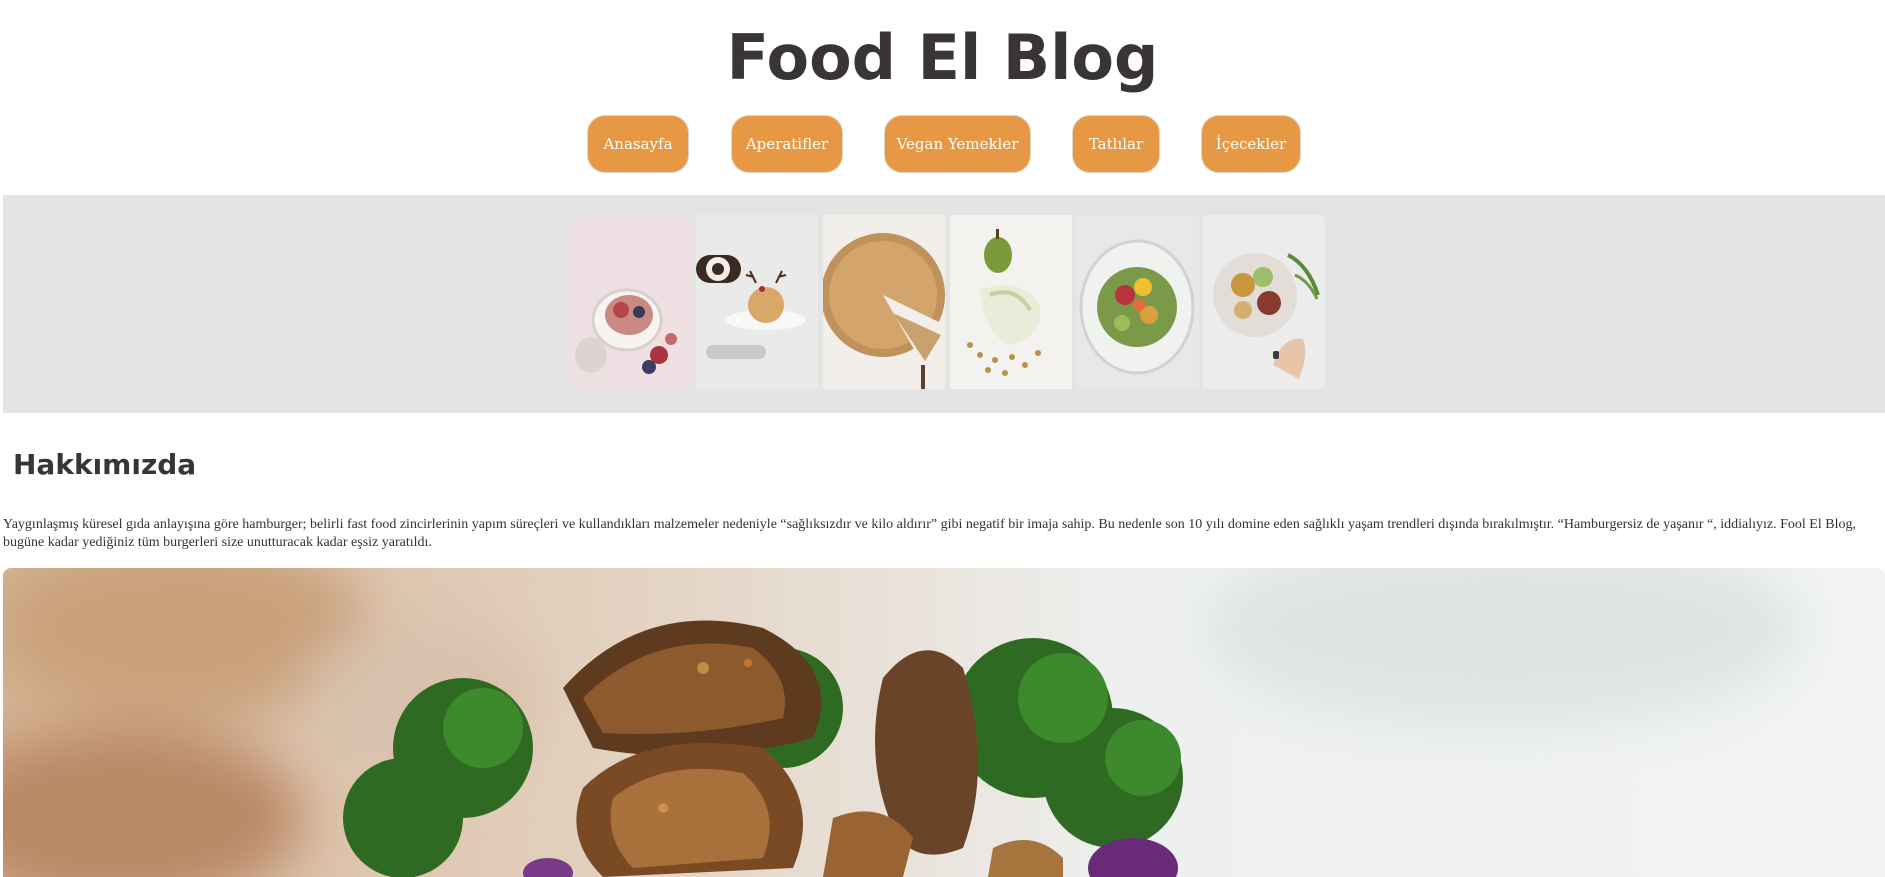 The width and height of the screenshot is (1885, 877). Describe the element at coordinates (787, 144) in the screenshot. I see `nav-aperatifler-button: Aperatifler` at that location.